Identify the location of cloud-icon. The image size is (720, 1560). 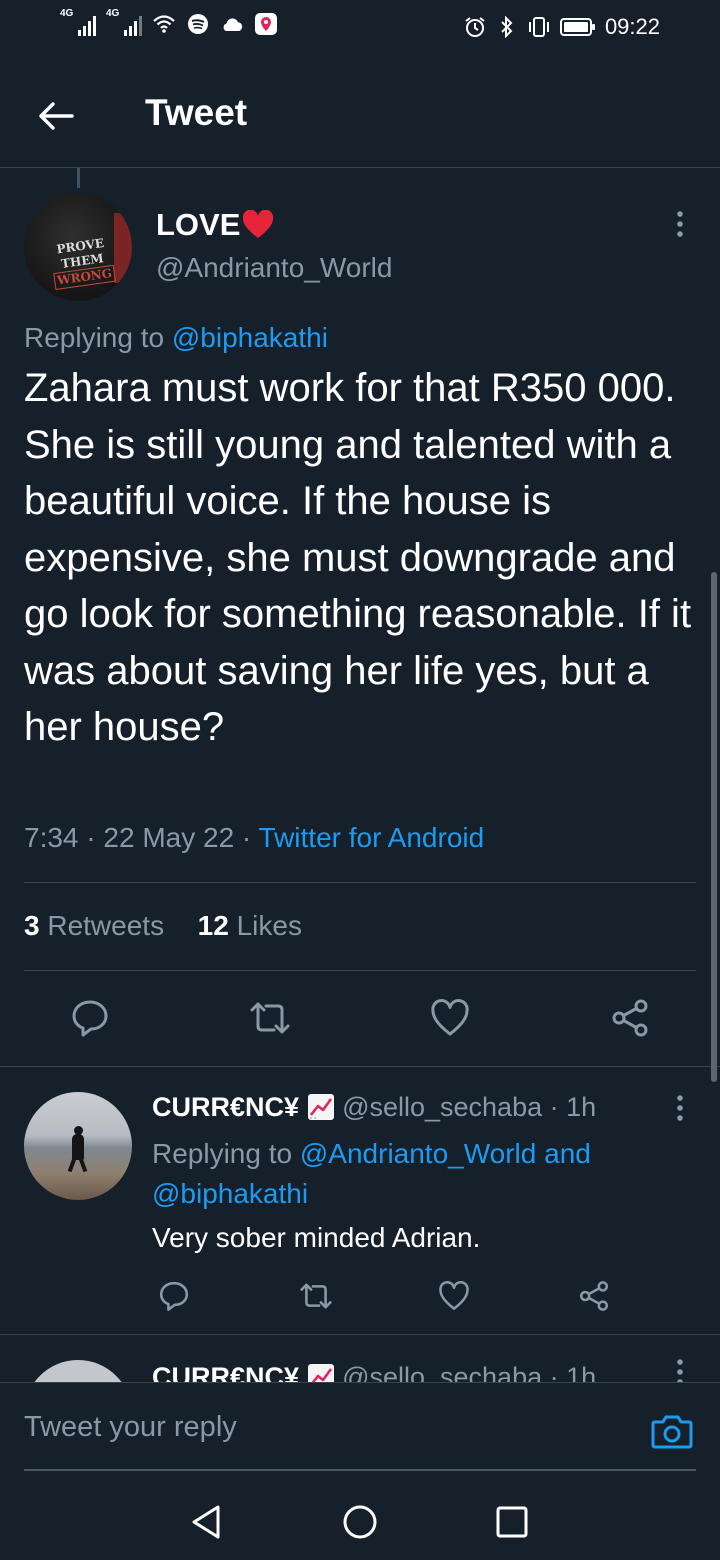
(232, 24).